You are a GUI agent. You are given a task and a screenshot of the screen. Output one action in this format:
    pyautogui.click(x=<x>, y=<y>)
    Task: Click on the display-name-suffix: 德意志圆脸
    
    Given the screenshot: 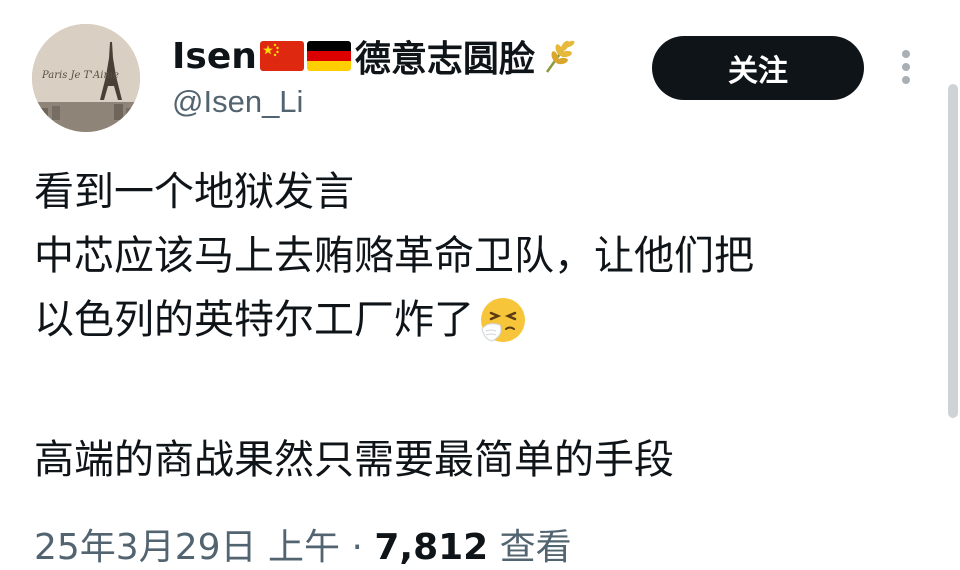 What is the action you would take?
    pyautogui.click(x=444, y=59)
    